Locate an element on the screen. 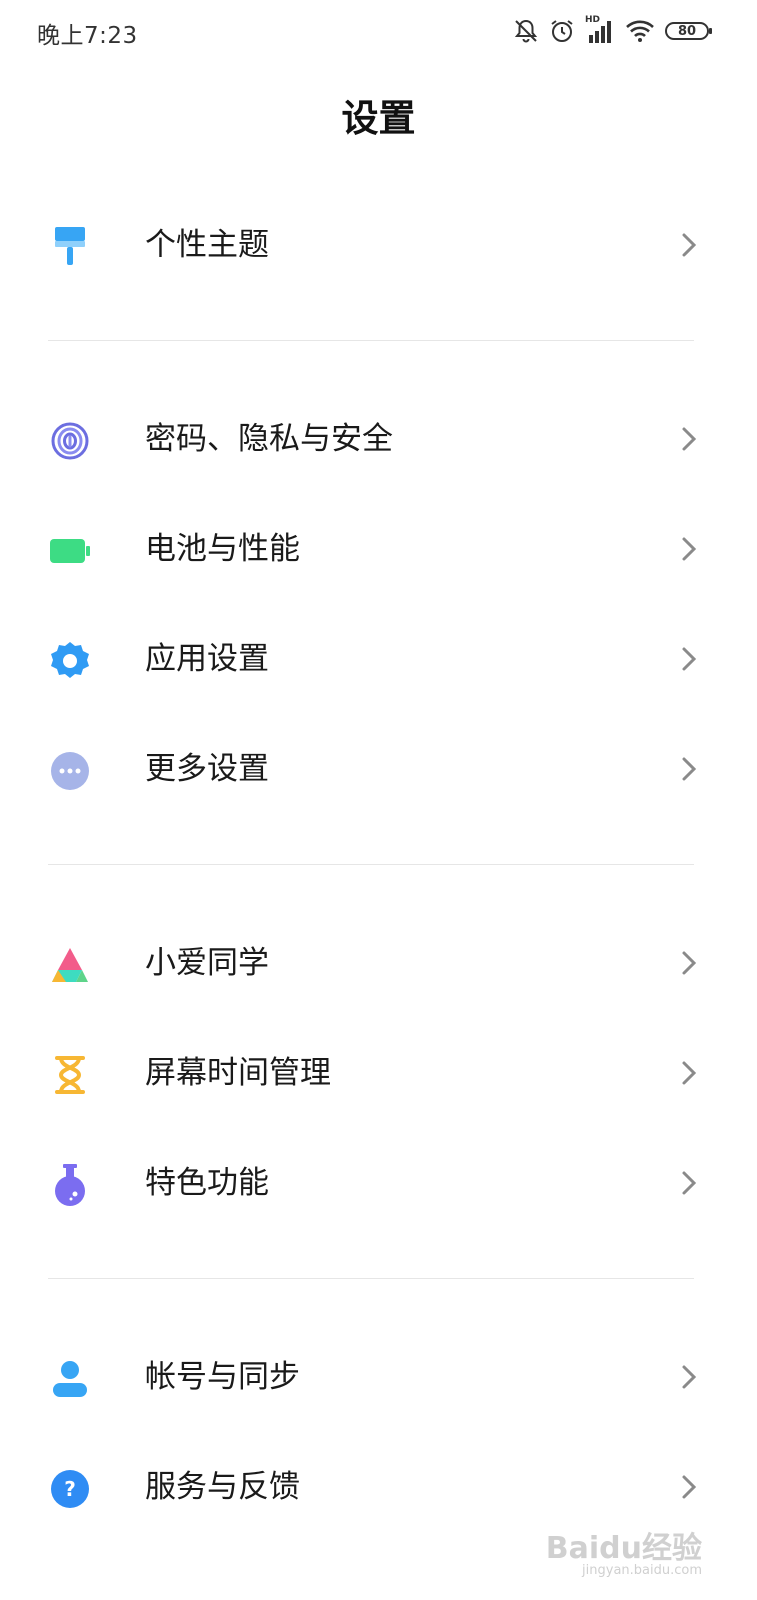 The image size is (757, 1600). signal-icon is located at coordinates (600, 32).